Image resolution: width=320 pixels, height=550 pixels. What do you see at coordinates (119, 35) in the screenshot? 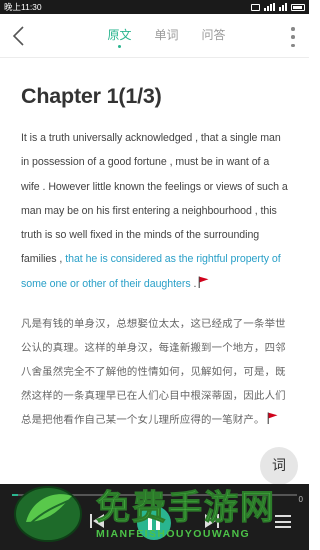
I see `tab-label: 原文` at bounding box center [119, 35].